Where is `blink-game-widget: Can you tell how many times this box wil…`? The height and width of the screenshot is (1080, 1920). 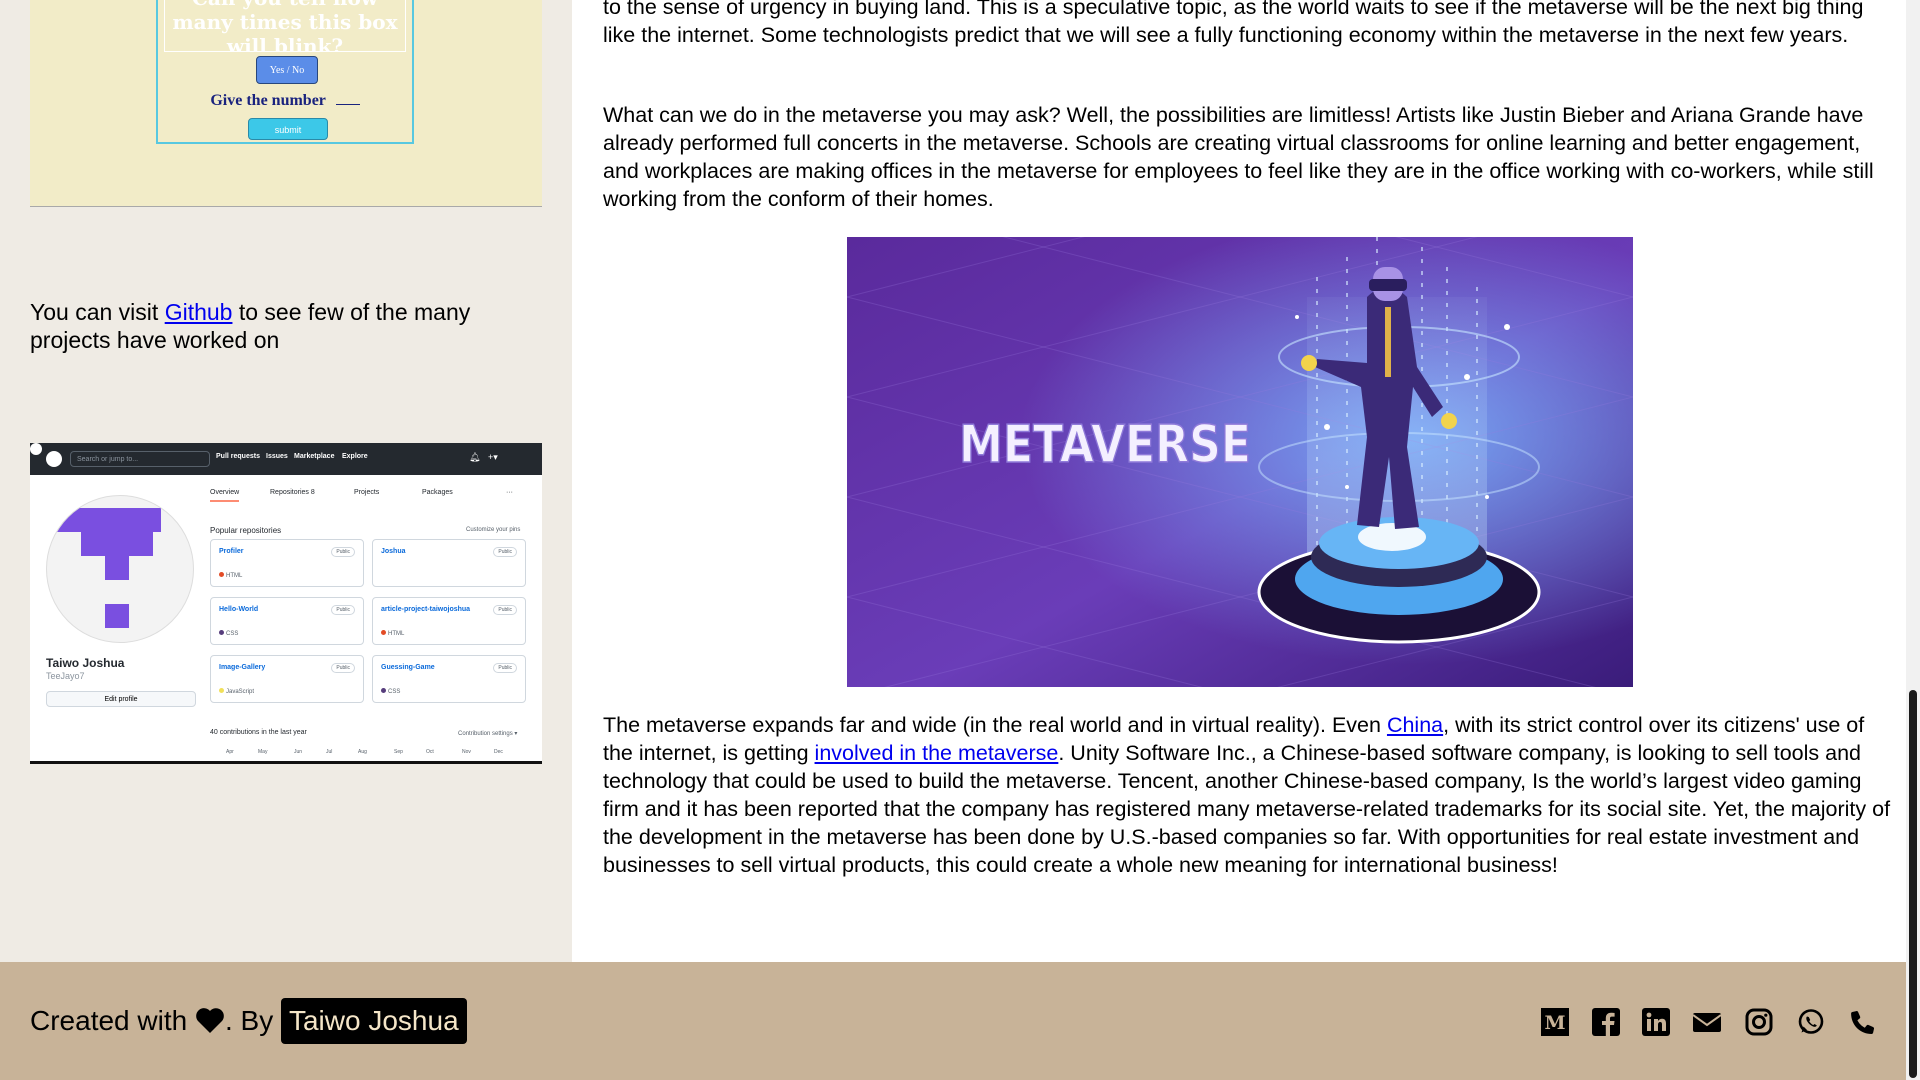 blink-game-widget: Can you tell how many times this box wil… is located at coordinates (286, 103).